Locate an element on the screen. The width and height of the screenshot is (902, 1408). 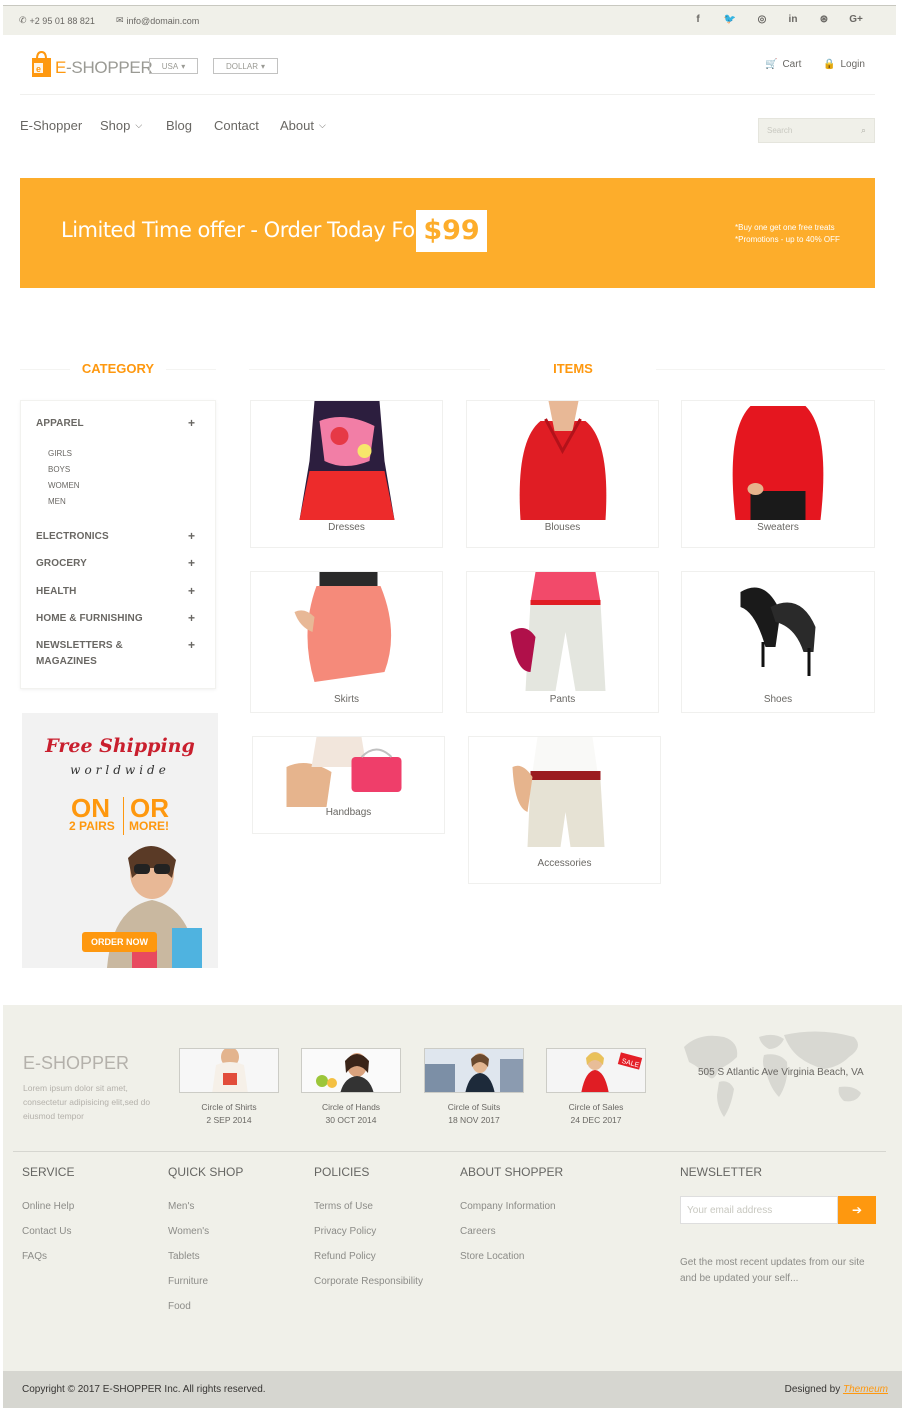
item-card-sweaters: Sweaters is located at coordinates (778, 474).